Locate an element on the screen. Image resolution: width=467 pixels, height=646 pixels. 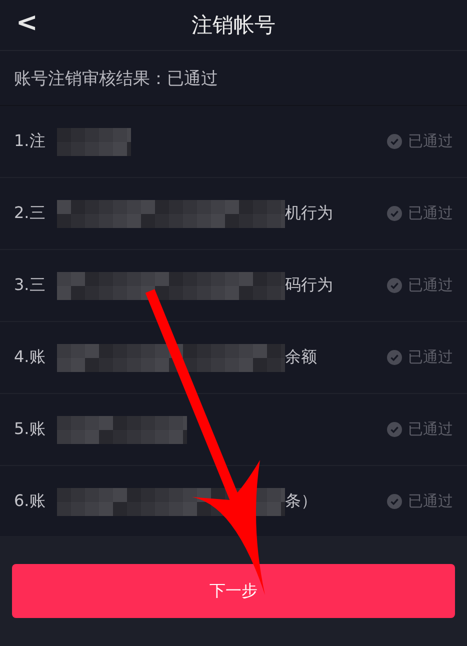
item-label: 码行为 is located at coordinates (309, 285).